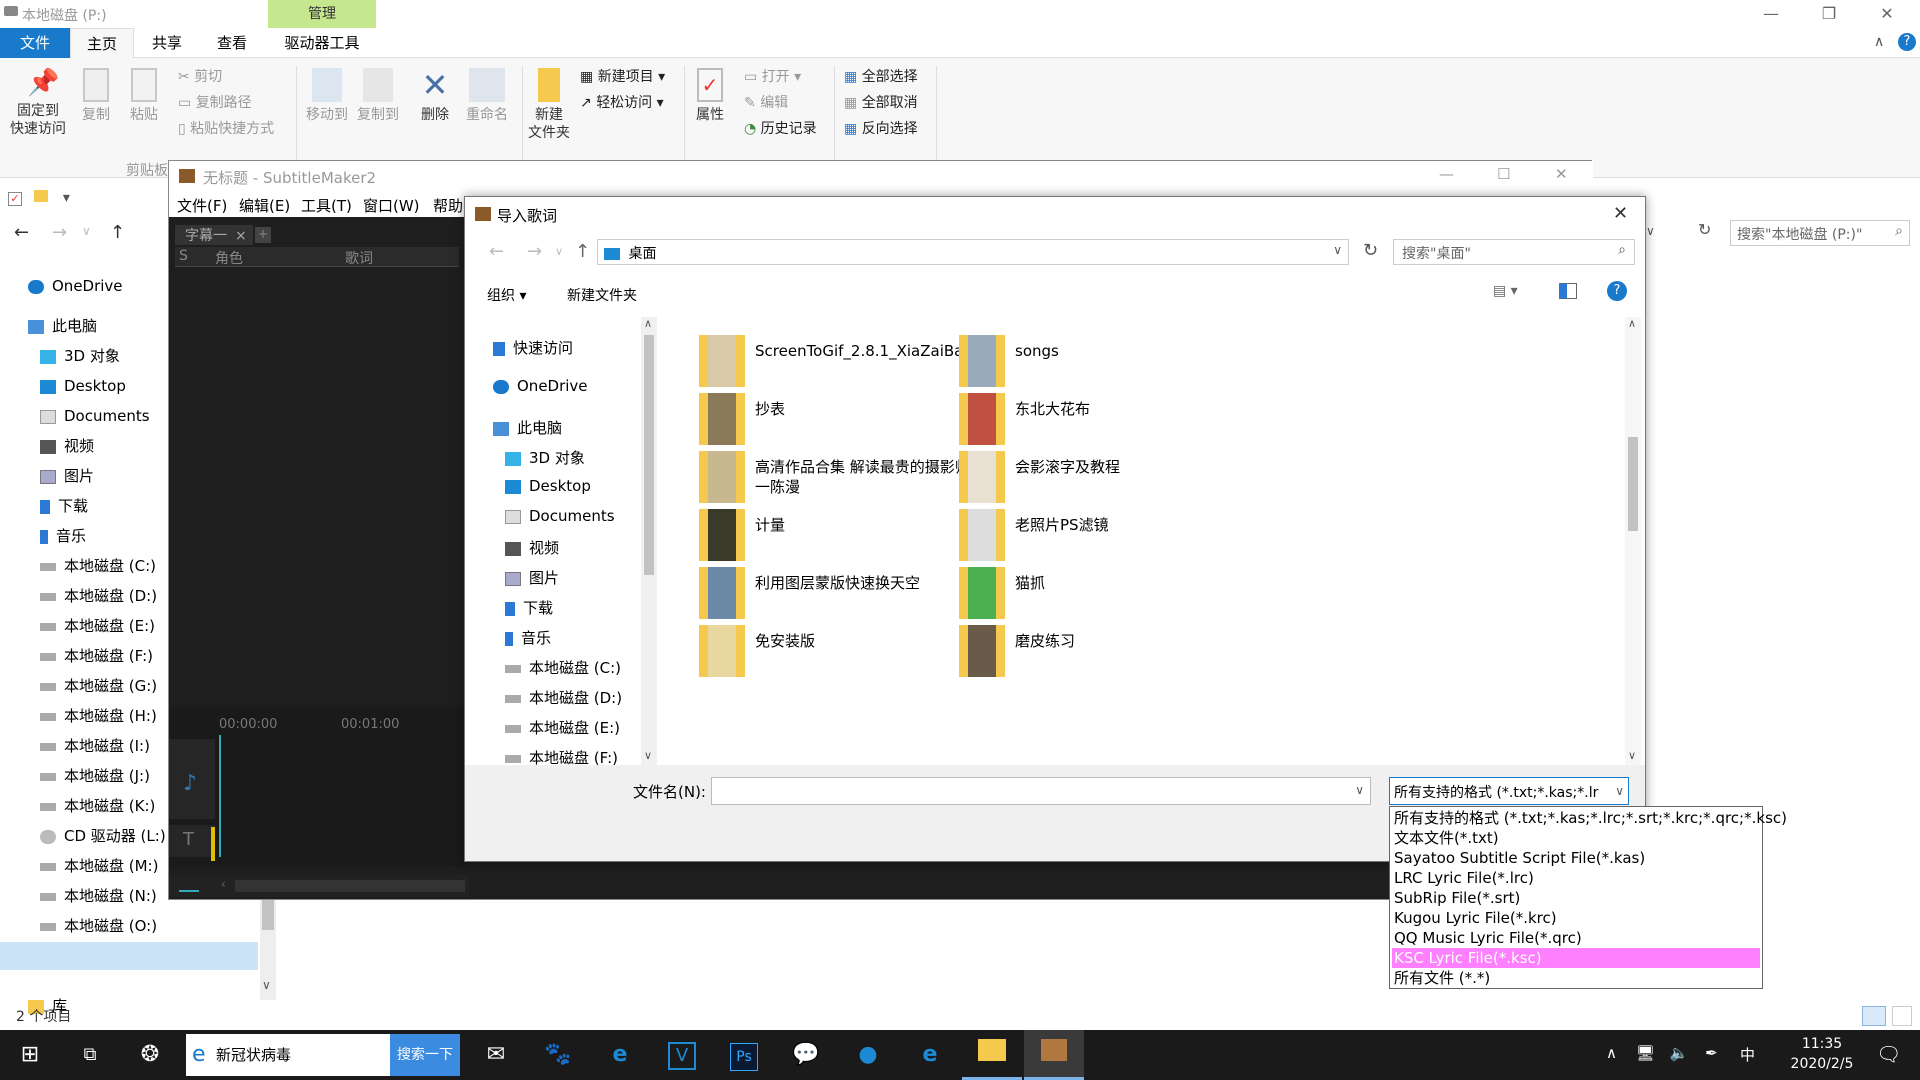 The image size is (1920, 1080). Describe the element at coordinates (540, 386) in the screenshot. I see `tree-item: OneDrive` at that location.